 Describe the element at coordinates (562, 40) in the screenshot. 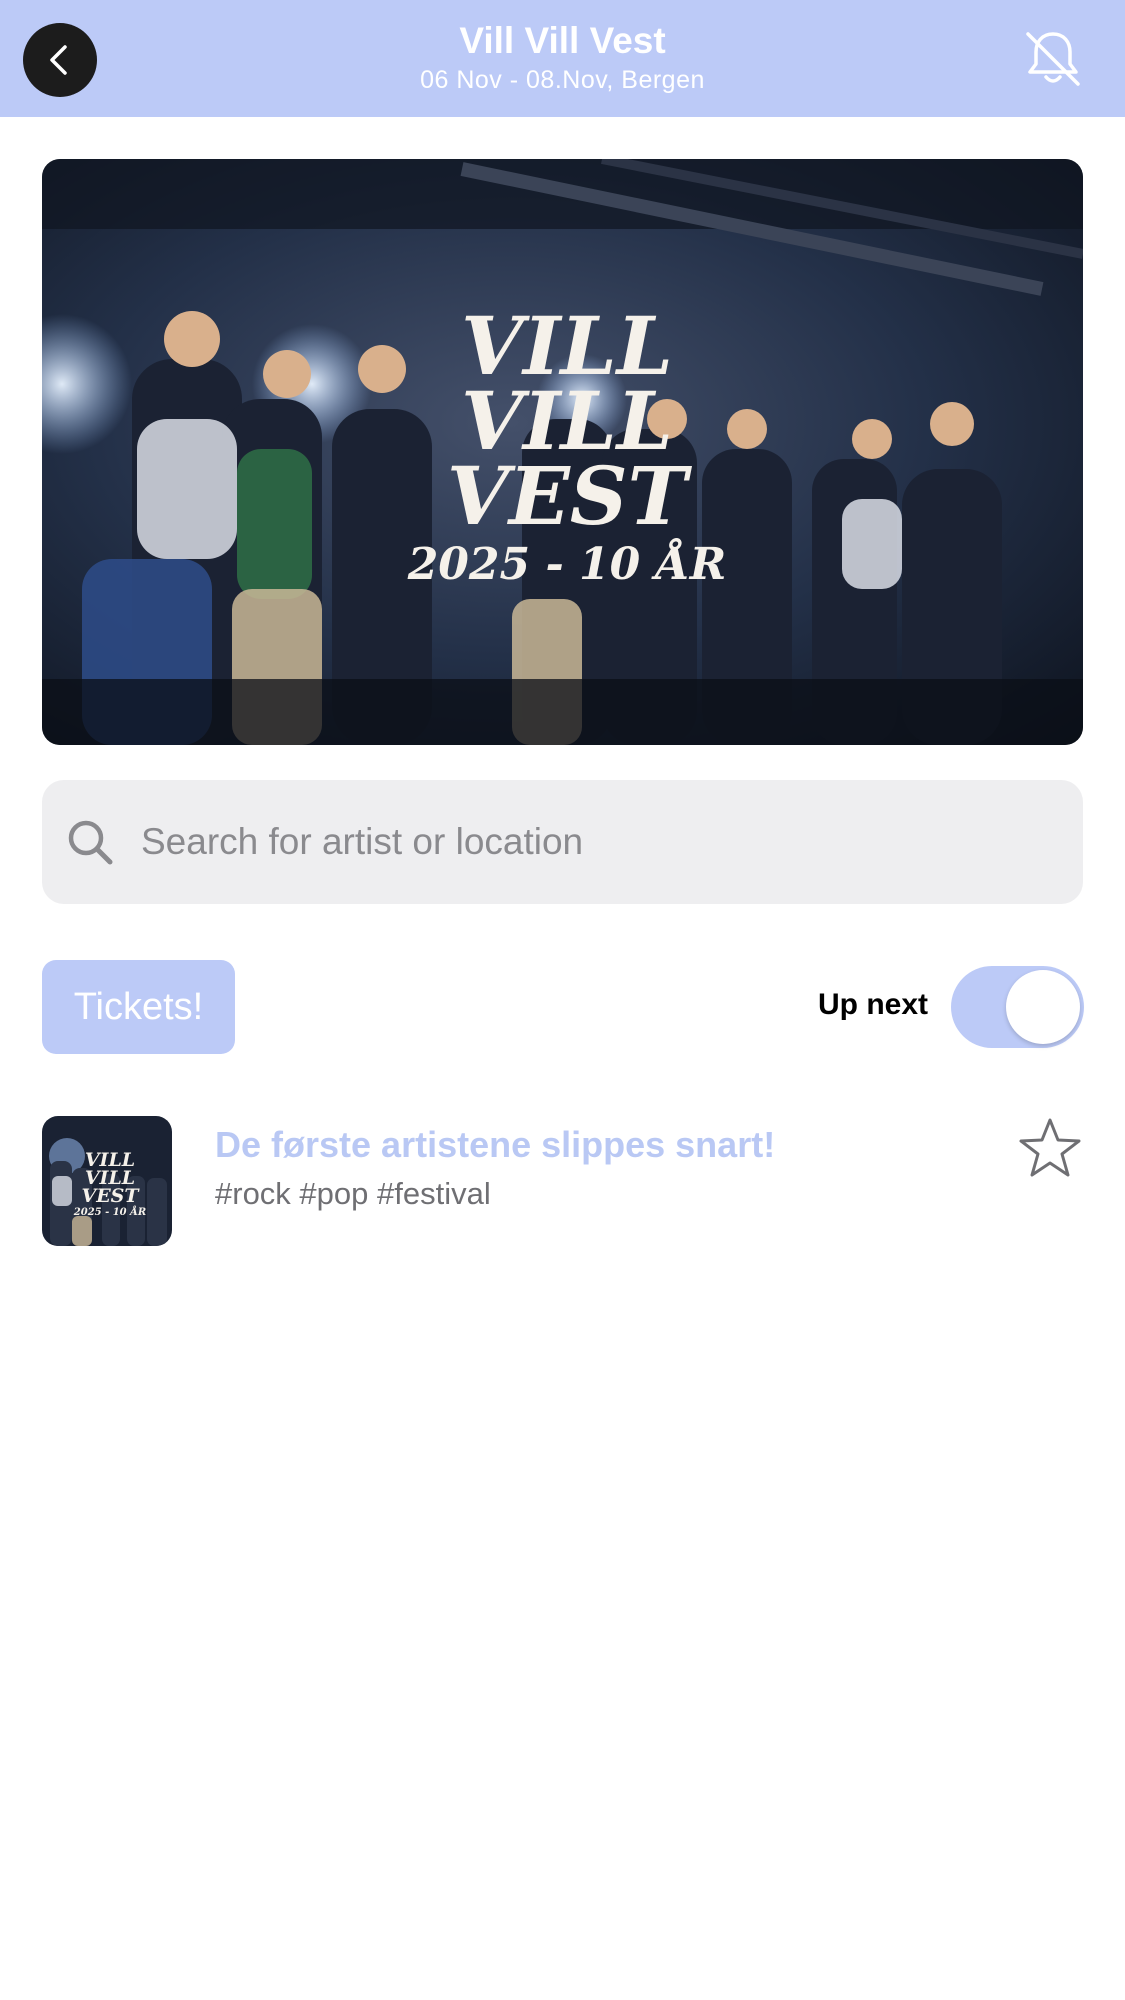

I see `page-title: Vill Vill Vest` at that location.